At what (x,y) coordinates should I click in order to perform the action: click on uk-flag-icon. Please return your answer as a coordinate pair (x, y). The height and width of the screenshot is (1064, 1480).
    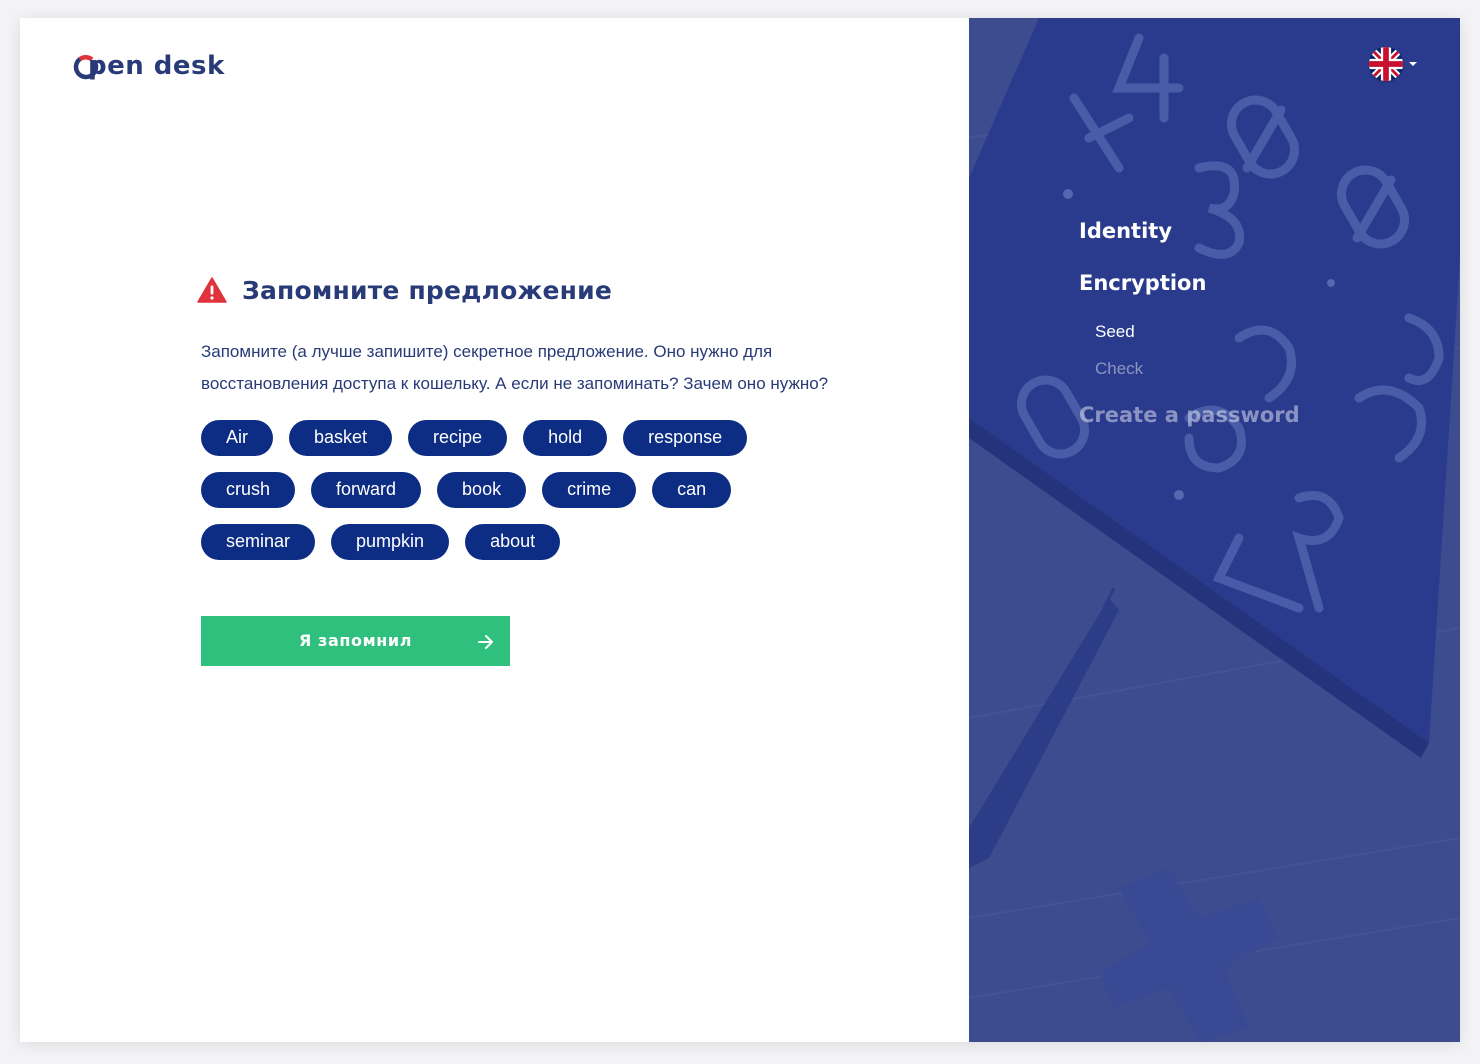
    Looking at the image, I should click on (1386, 64).